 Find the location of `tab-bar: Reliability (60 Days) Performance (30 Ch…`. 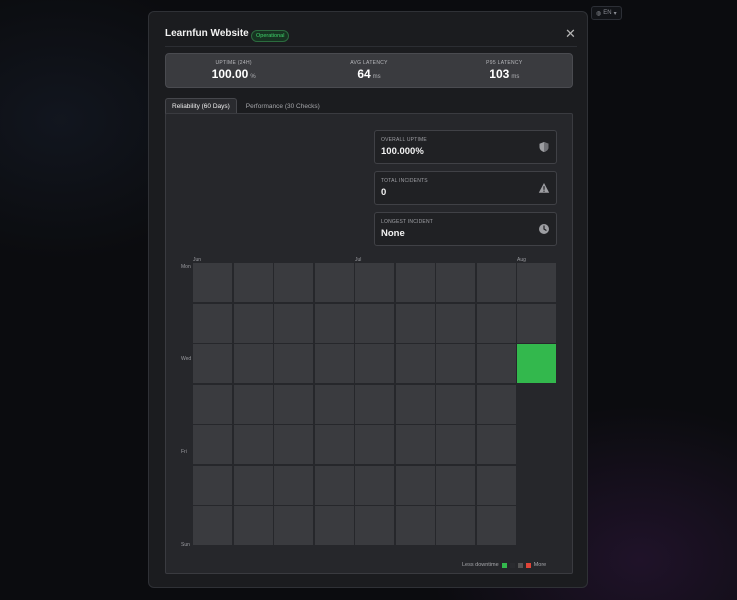

tab-bar: Reliability (60 Days) Performance (30 Ch… is located at coordinates (246, 106).